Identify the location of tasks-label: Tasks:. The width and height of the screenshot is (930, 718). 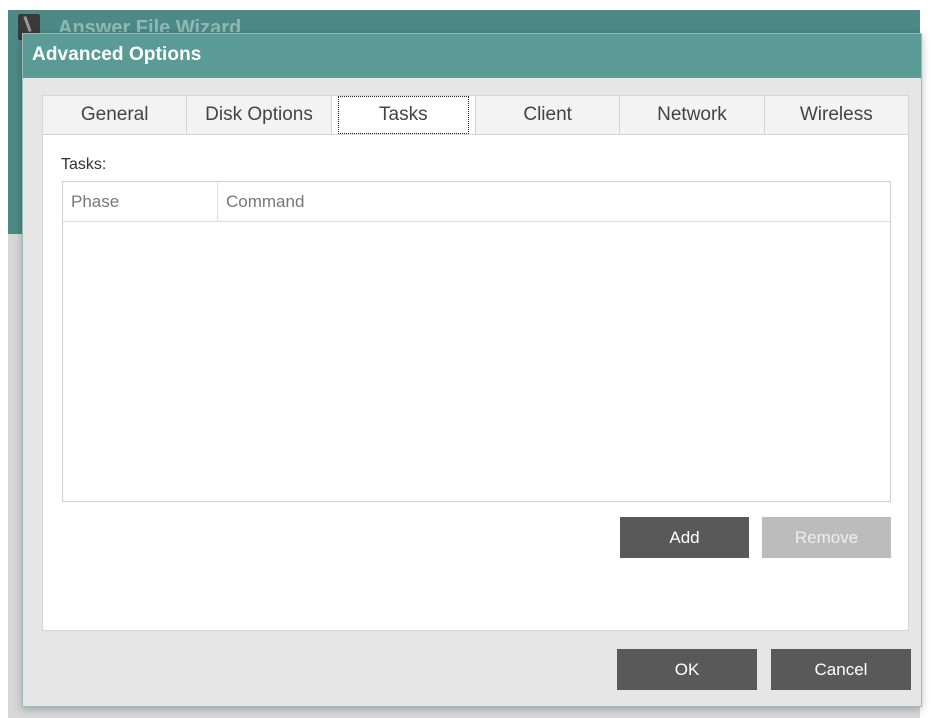
(84, 164).